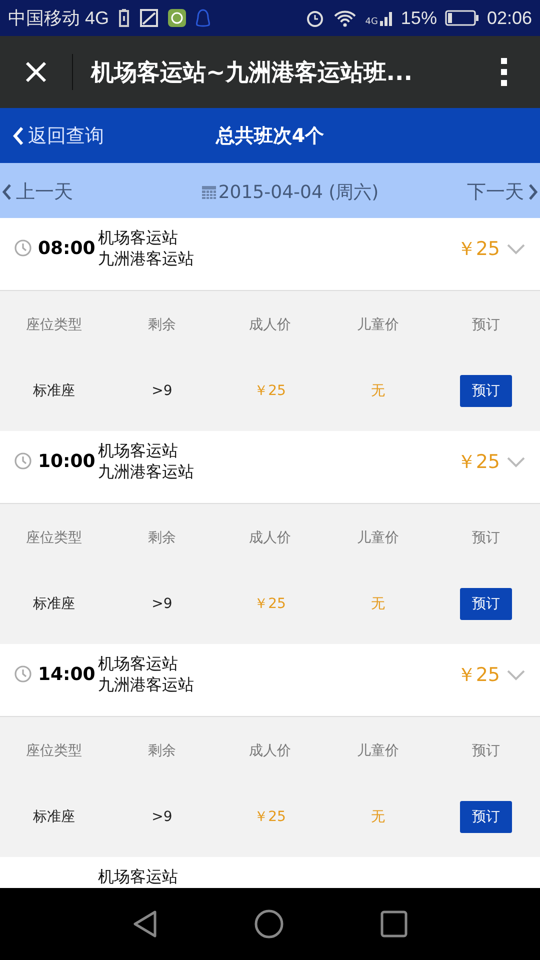 The image size is (540, 960). What do you see at coordinates (269, 924) in the screenshot?
I see `circle-home-icon` at bounding box center [269, 924].